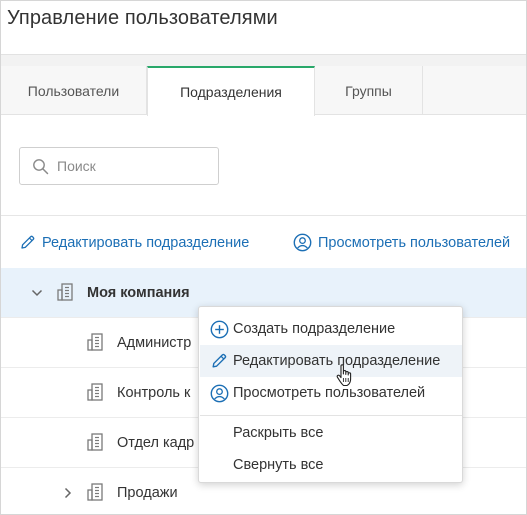 The image size is (527, 515). What do you see at coordinates (138, 292) in the screenshot?
I see `tree-label-root: Моя компания` at bounding box center [138, 292].